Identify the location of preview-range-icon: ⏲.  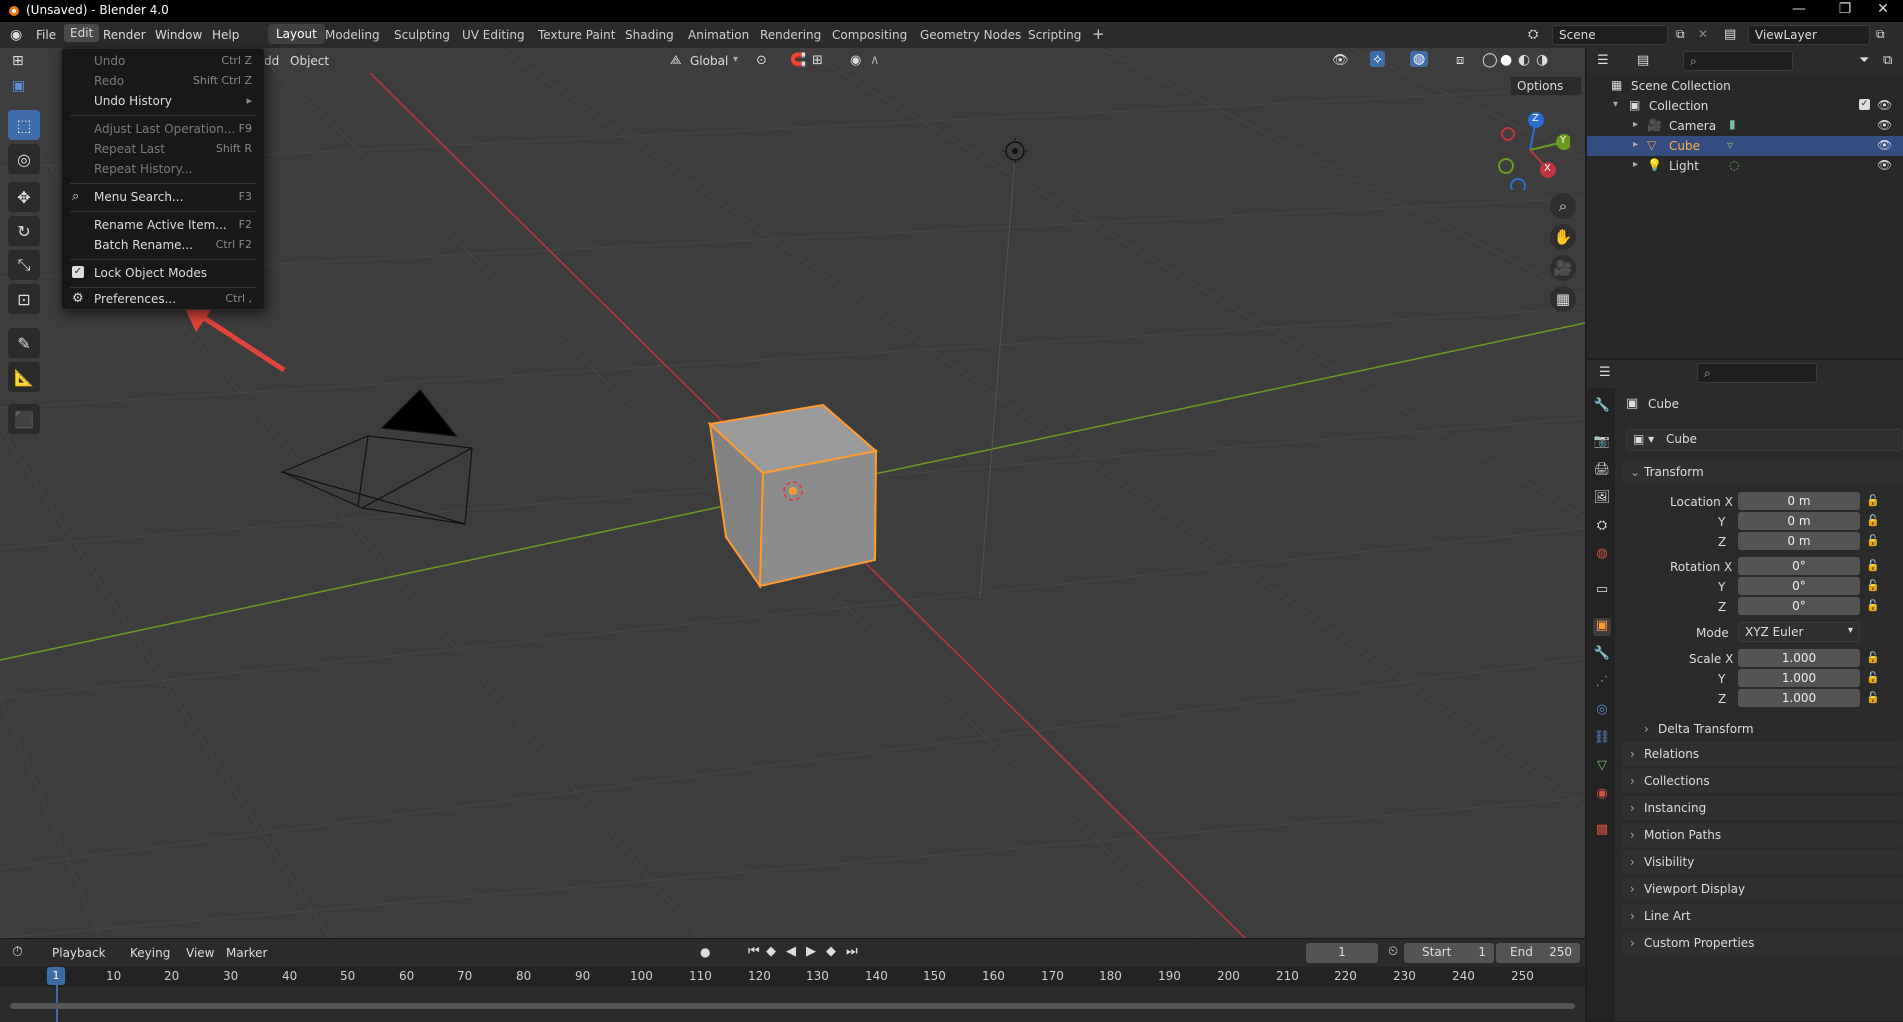
(1393, 951).